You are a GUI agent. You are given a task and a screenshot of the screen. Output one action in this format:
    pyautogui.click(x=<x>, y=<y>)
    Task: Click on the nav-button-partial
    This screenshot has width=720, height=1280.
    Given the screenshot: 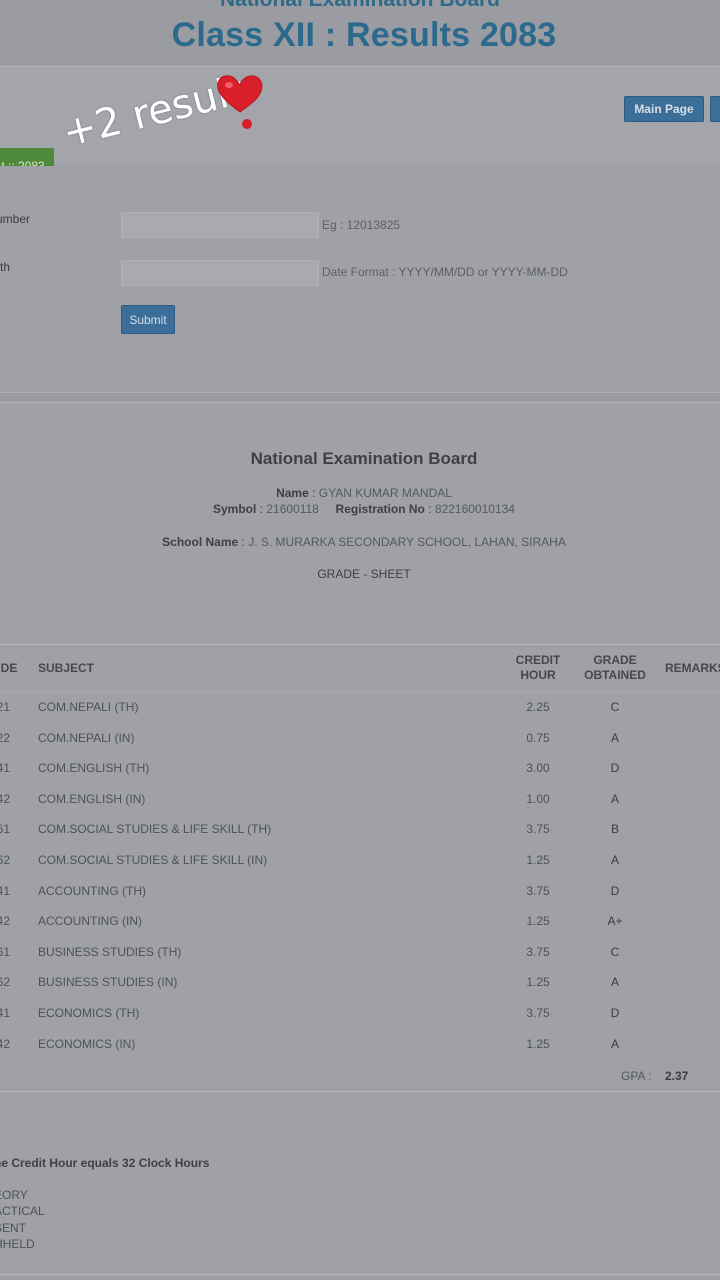 What is the action you would take?
    pyautogui.click(x=715, y=109)
    